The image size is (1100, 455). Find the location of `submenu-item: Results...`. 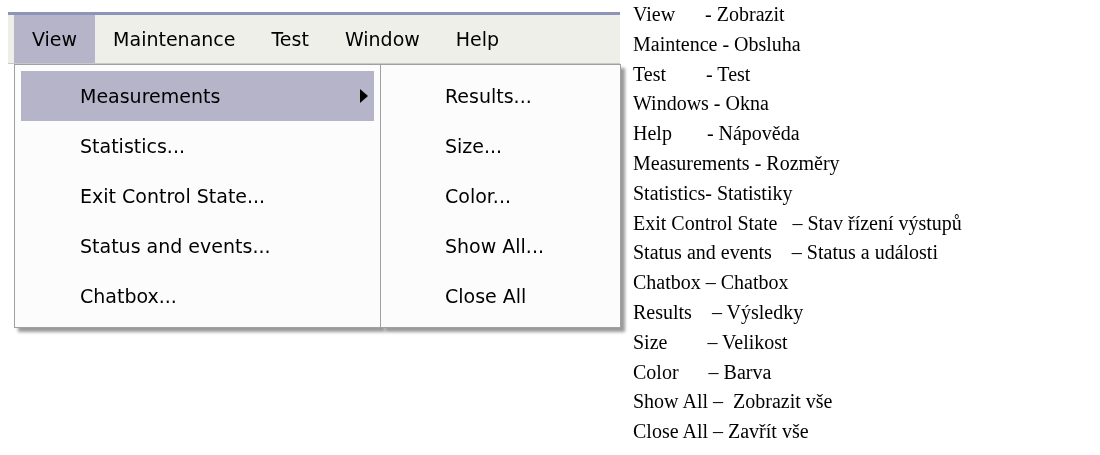

submenu-item: Results... is located at coordinates (500, 96).